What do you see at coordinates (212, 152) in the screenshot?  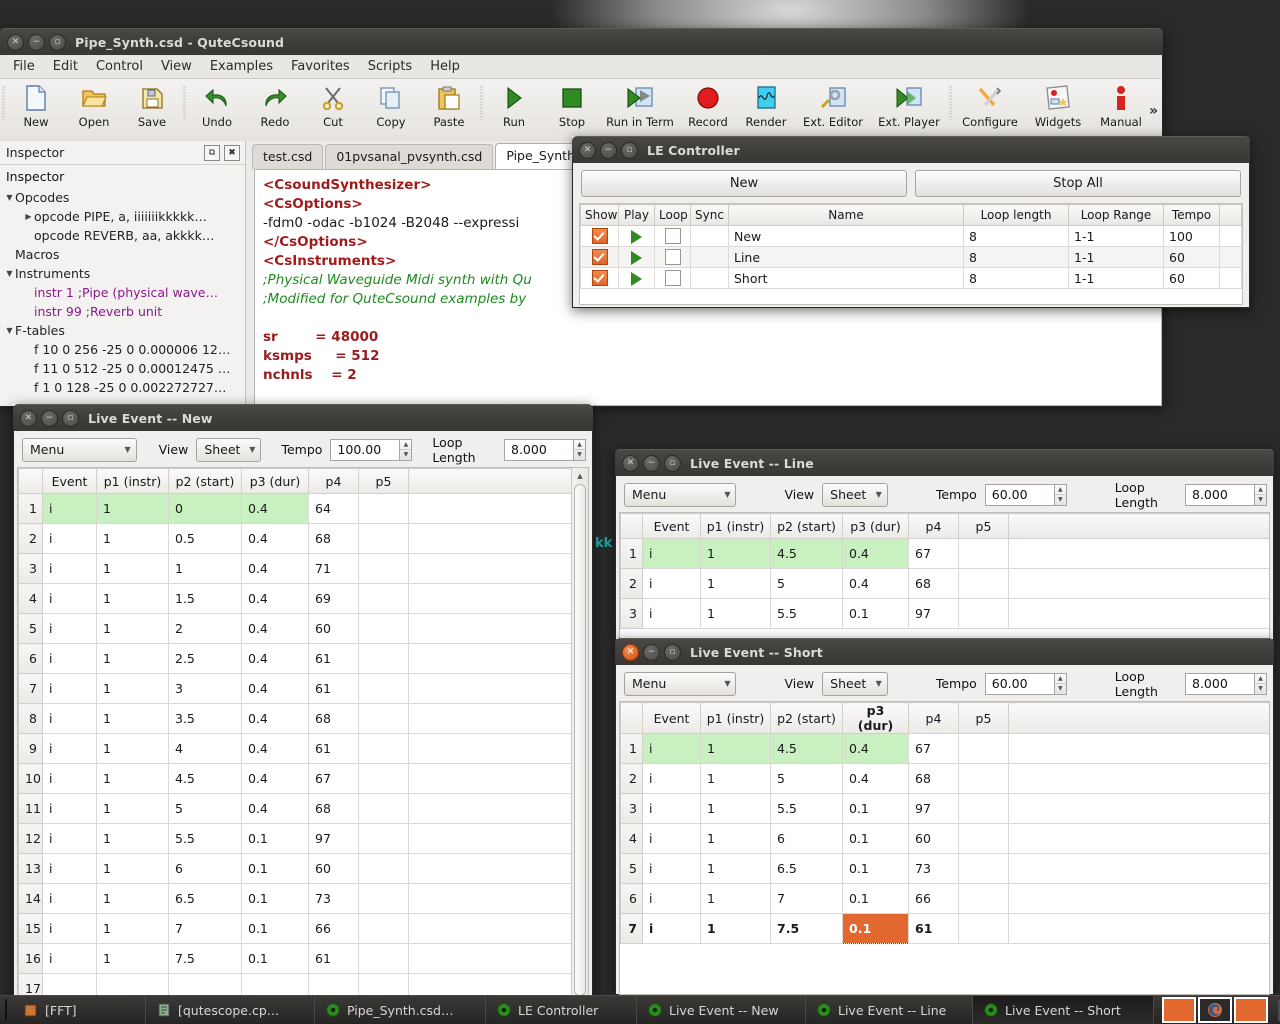 I see `undock-icon: ⧉` at bounding box center [212, 152].